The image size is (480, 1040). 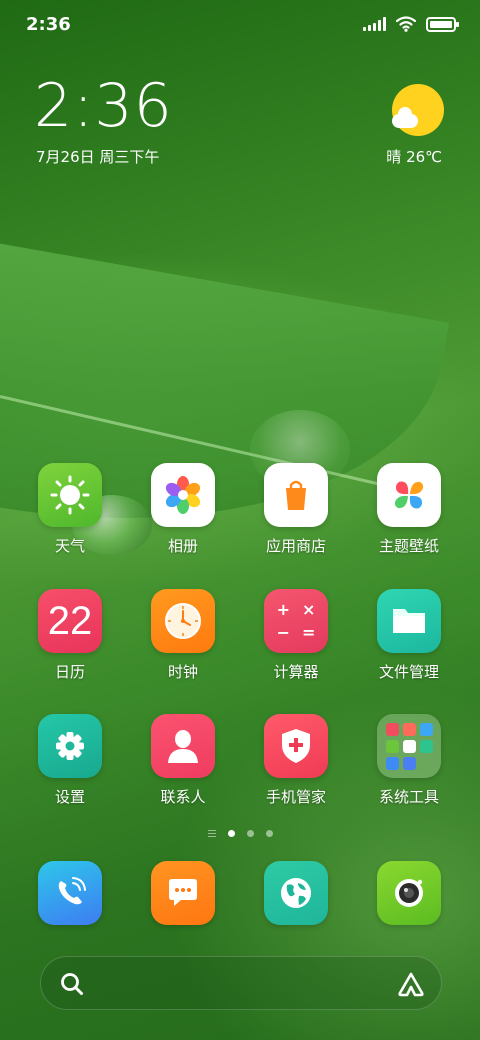 What do you see at coordinates (405, 117) in the screenshot?
I see `cloud-icon` at bounding box center [405, 117].